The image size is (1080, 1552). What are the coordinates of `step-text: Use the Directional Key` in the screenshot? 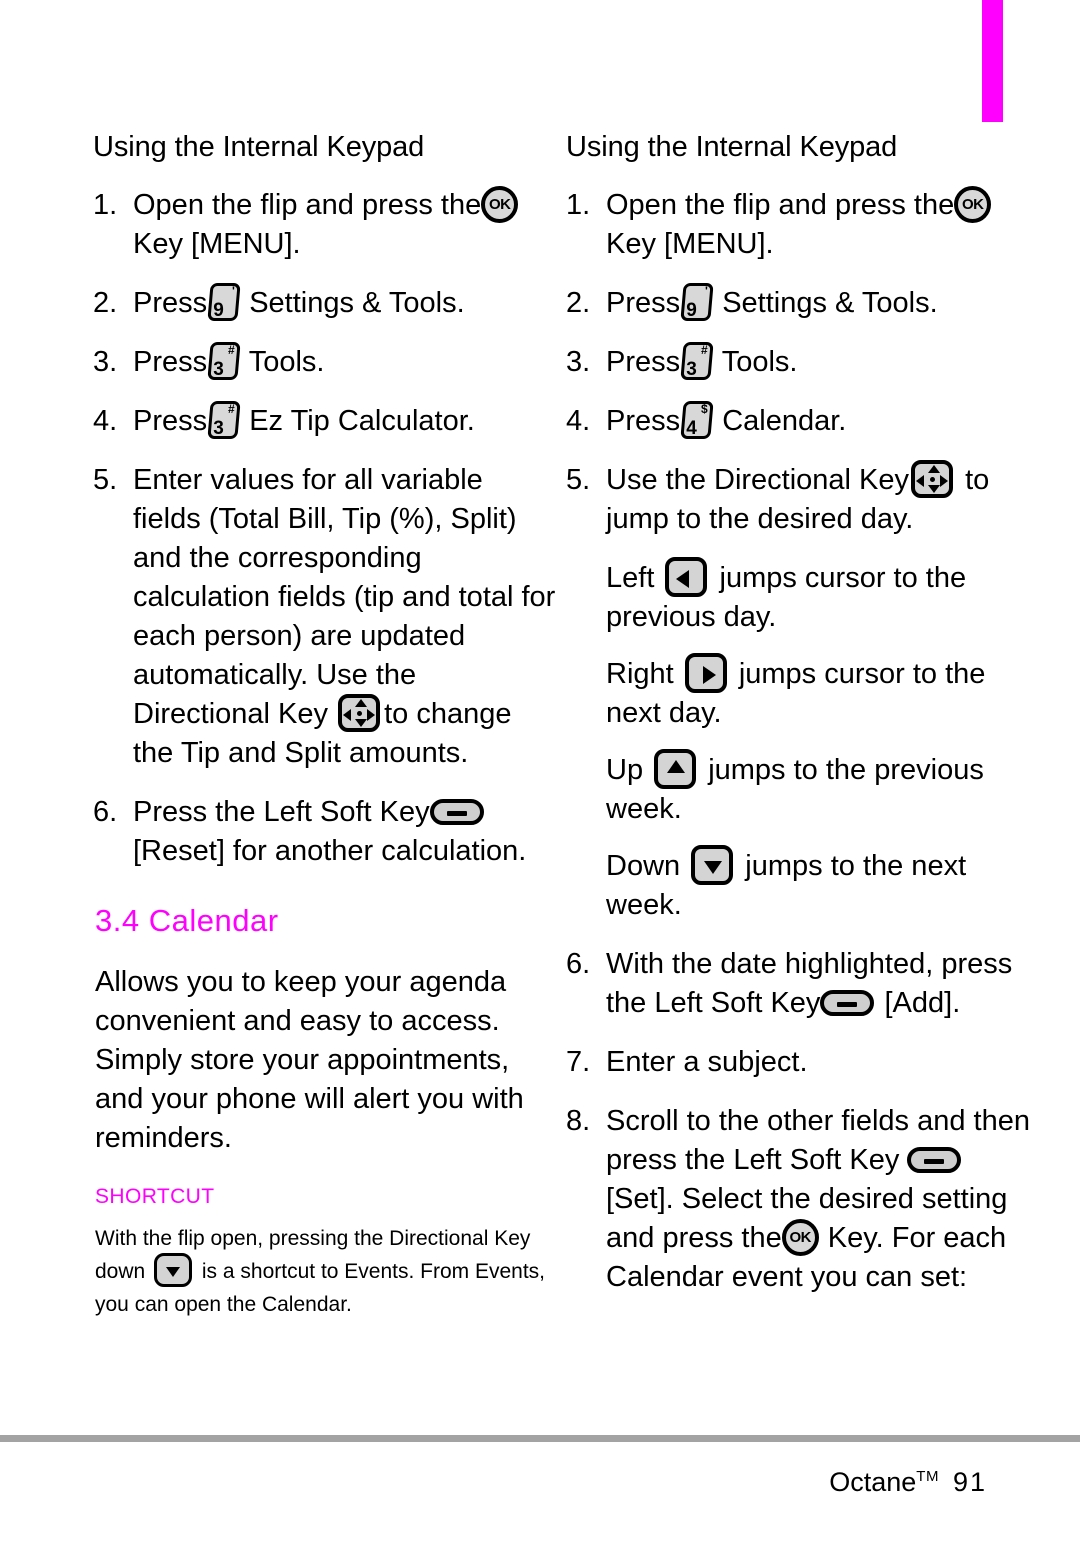 It's located at (758, 480).